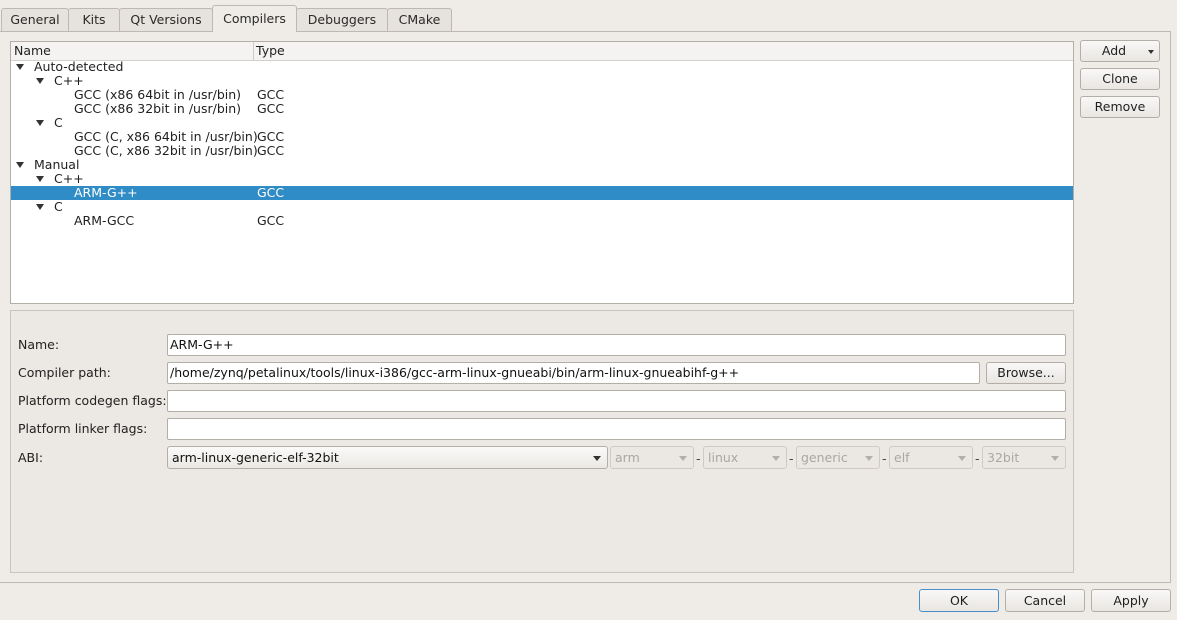  What do you see at coordinates (542, 67) in the screenshot?
I see `tree-group-auto-detected: Auto-detected` at bounding box center [542, 67].